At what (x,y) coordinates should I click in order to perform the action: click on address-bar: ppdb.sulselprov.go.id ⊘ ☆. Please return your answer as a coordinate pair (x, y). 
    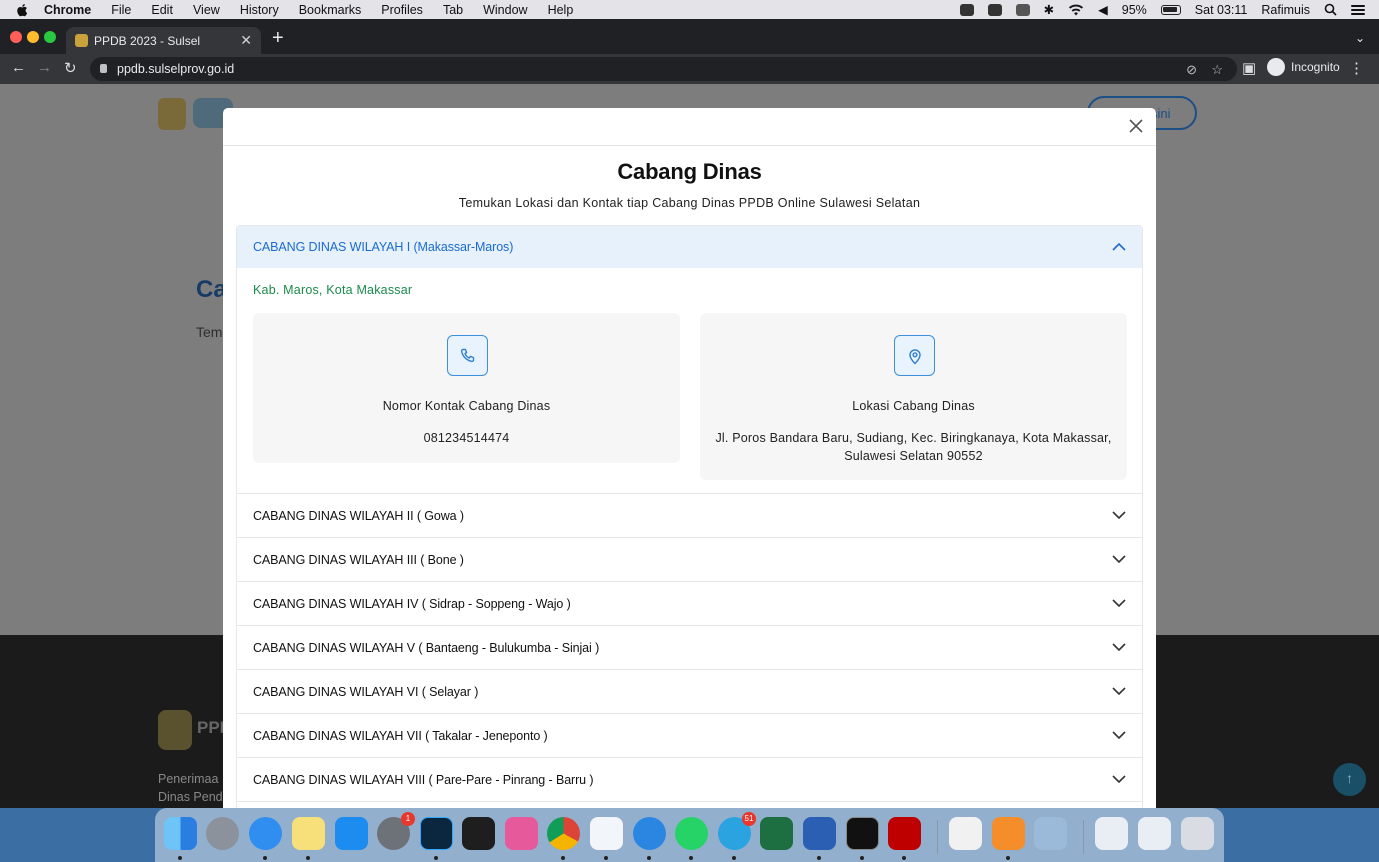
    Looking at the image, I should click on (663, 69).